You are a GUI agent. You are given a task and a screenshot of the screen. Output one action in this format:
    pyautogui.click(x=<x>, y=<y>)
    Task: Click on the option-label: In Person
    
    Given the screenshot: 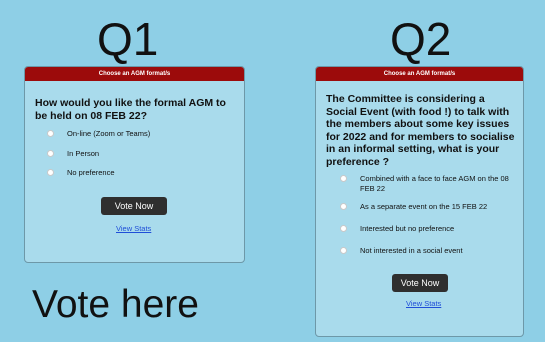 What is the action you would take?
    pyautogui.click(x=83, y=153)
    